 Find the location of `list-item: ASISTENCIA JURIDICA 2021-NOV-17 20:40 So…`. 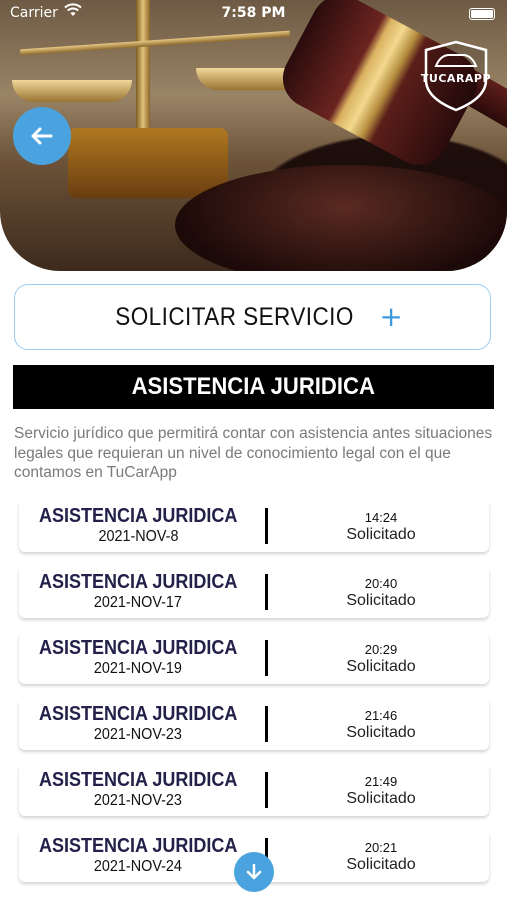

list-item: ASISTENCIA JURIDICA 2021-NOV-17 20:40 So… is located at coordinates (254, 592).